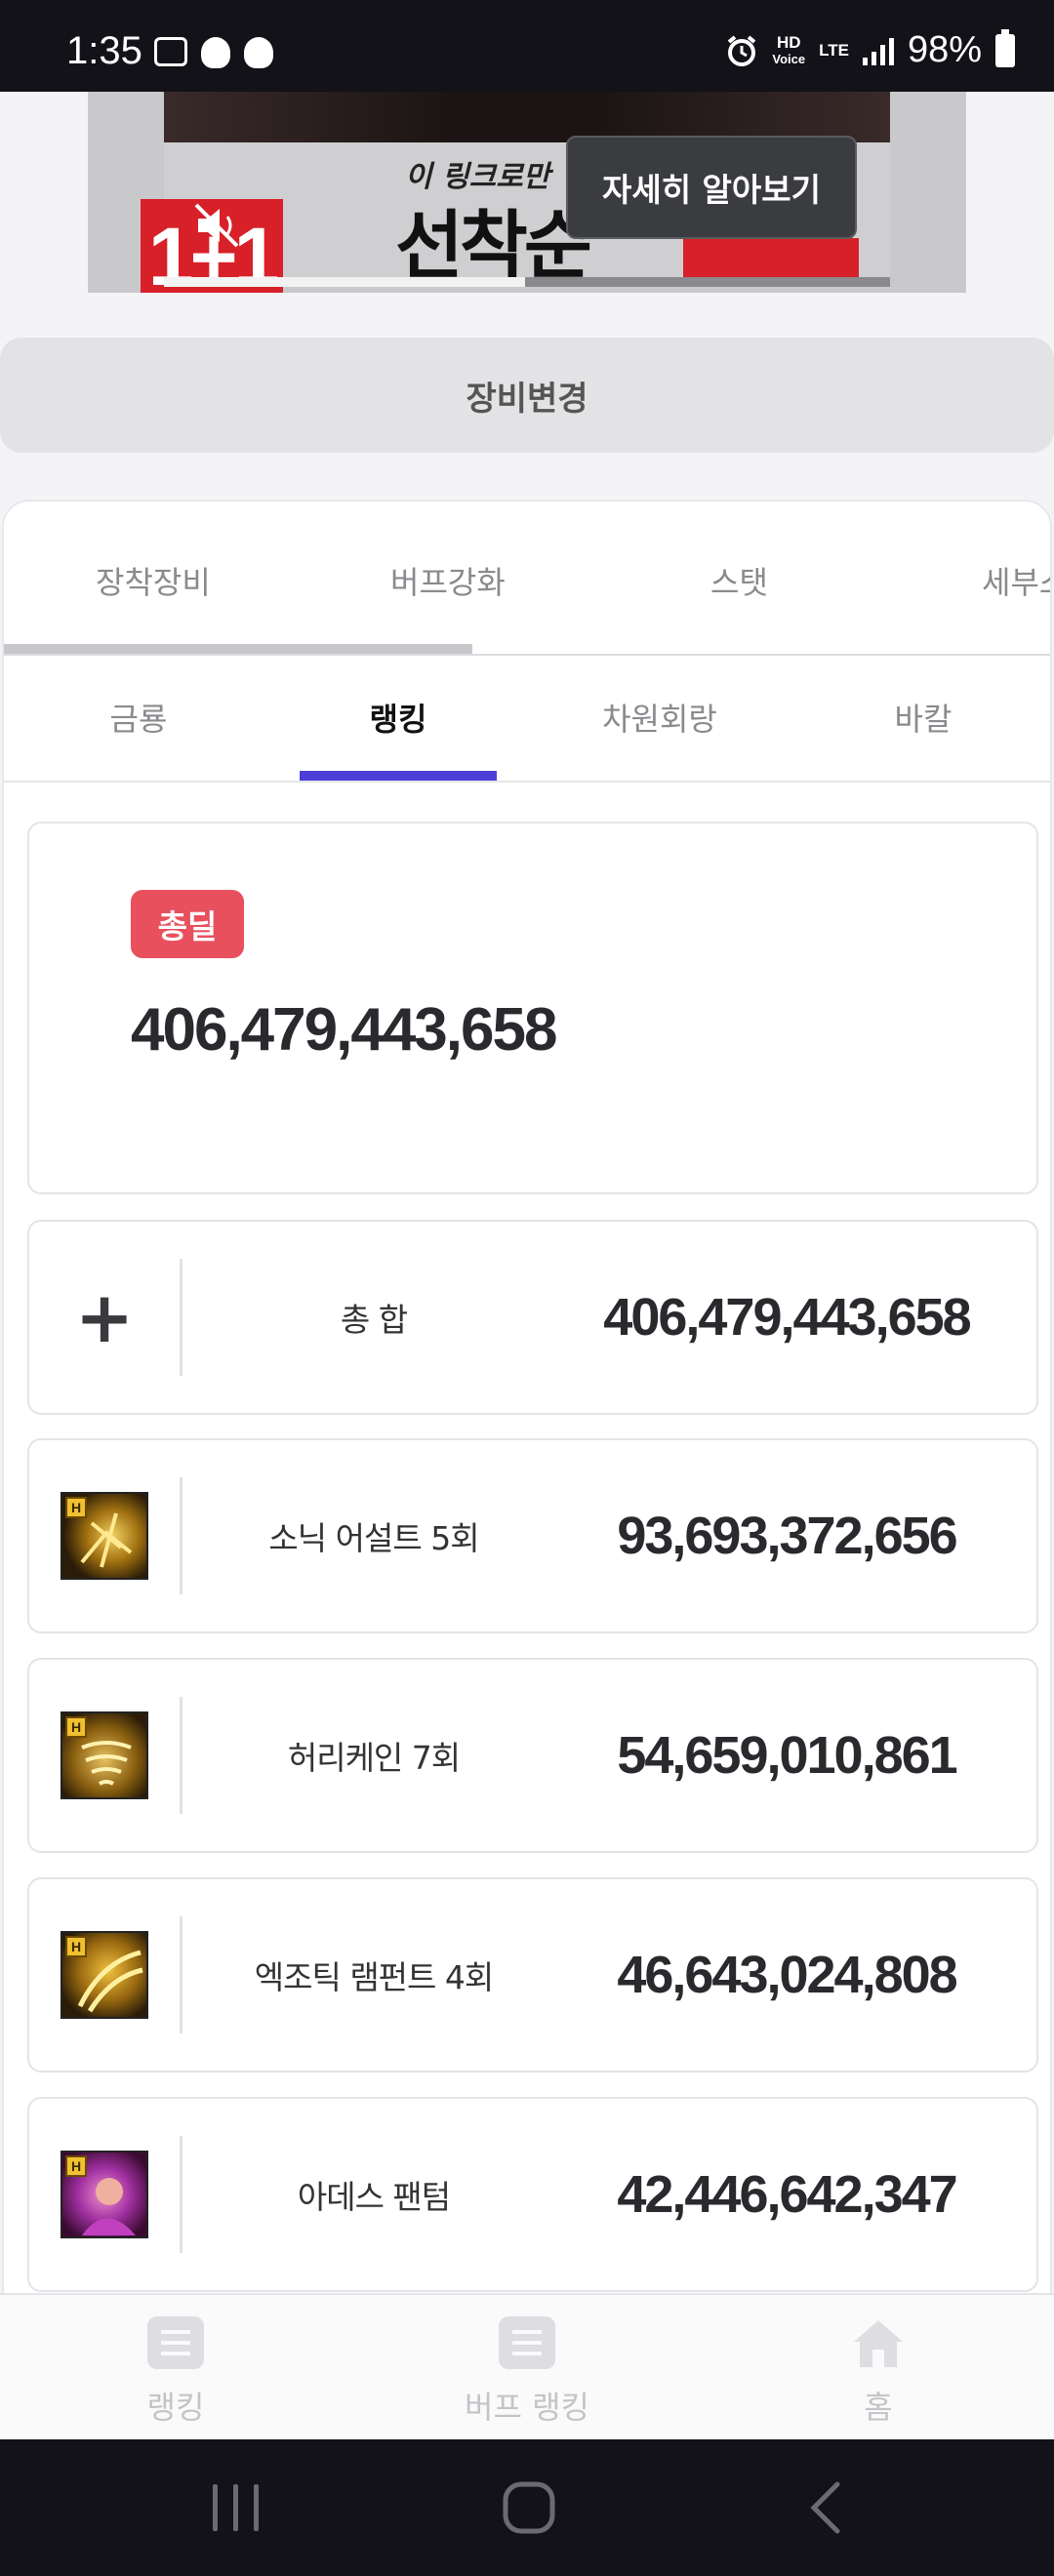 The image size is (1054, 2576). What do you see at coordinates (104, 2194) in the screenshot?
I see `hades-phantom-skill-icon: H` at bounding box center [104, 2194].